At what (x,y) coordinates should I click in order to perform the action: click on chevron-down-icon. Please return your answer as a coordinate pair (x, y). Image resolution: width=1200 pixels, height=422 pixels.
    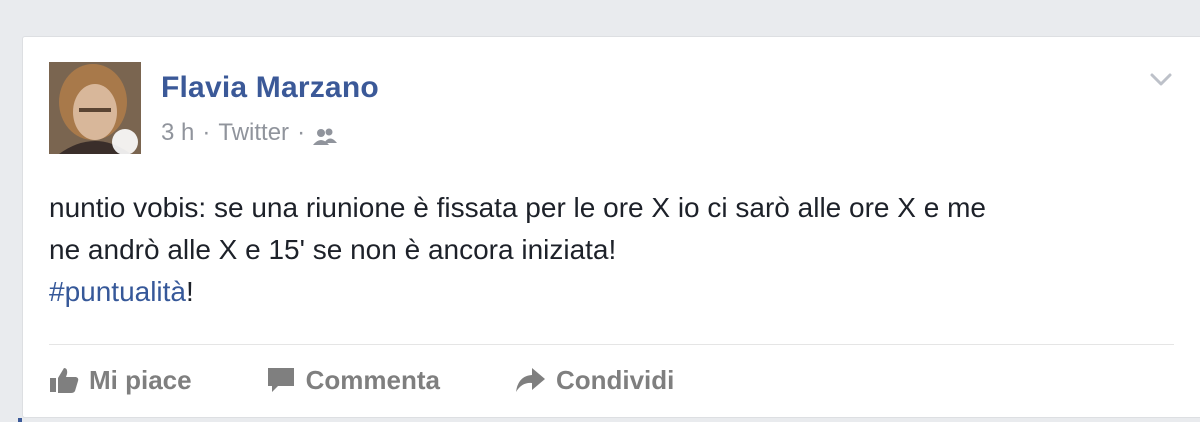
    Looking at the image, I should click on (1161, 79).